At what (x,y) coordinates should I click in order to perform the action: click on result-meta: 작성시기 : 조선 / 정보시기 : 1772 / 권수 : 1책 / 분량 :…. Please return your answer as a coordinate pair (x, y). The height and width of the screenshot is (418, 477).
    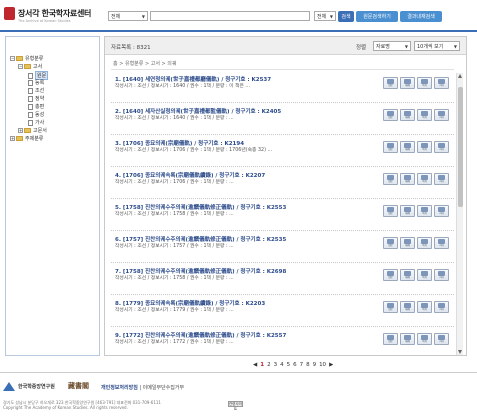
    Looking at the image, I should click on (174, 342).